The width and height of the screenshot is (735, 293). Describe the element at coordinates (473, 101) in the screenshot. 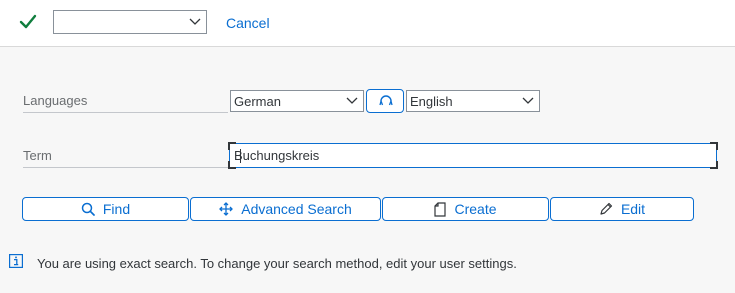

I see `target-language-select: English` at that location.